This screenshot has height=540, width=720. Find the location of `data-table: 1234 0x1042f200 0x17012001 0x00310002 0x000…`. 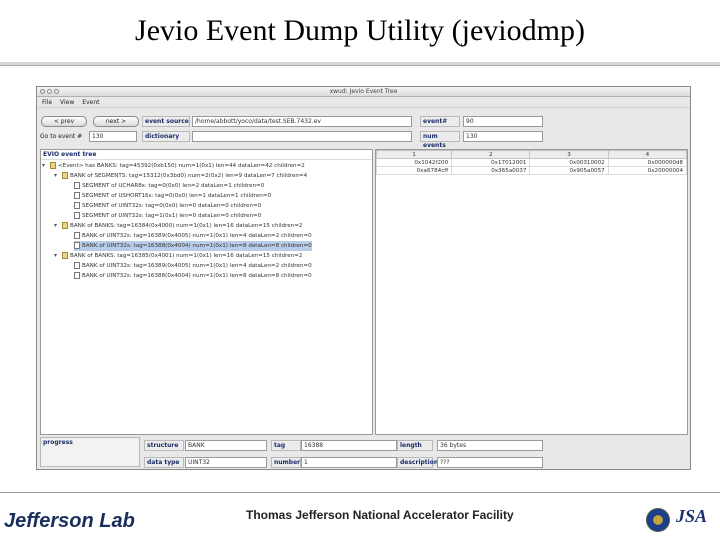

data-table: 1234 0x1042f200 0x17012001 0x00310002 0x000… is located at coordinates (531, 162).